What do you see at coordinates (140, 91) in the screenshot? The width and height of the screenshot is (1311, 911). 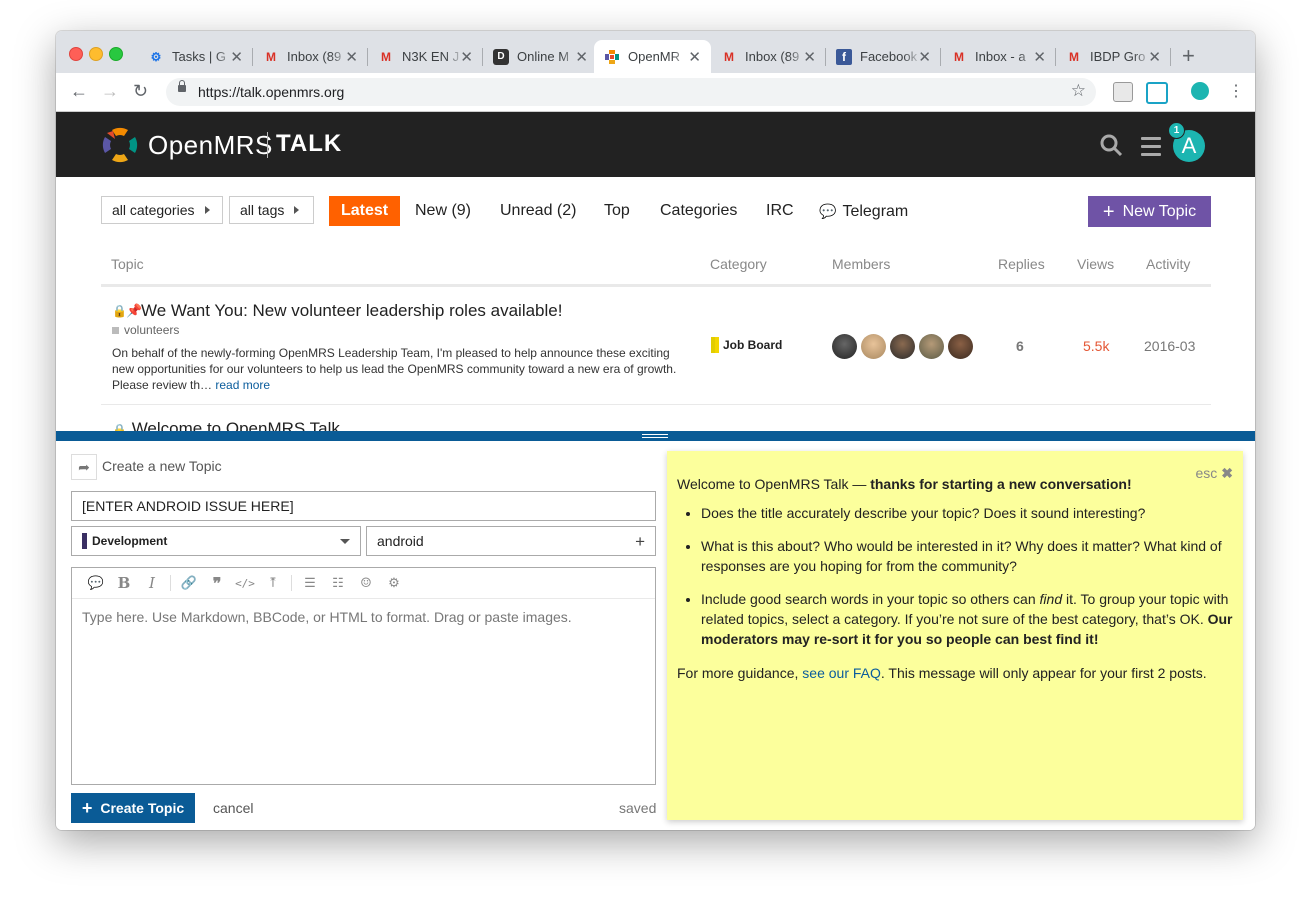 I see `reload-icon: ↻` at bounding box center [140, 91].